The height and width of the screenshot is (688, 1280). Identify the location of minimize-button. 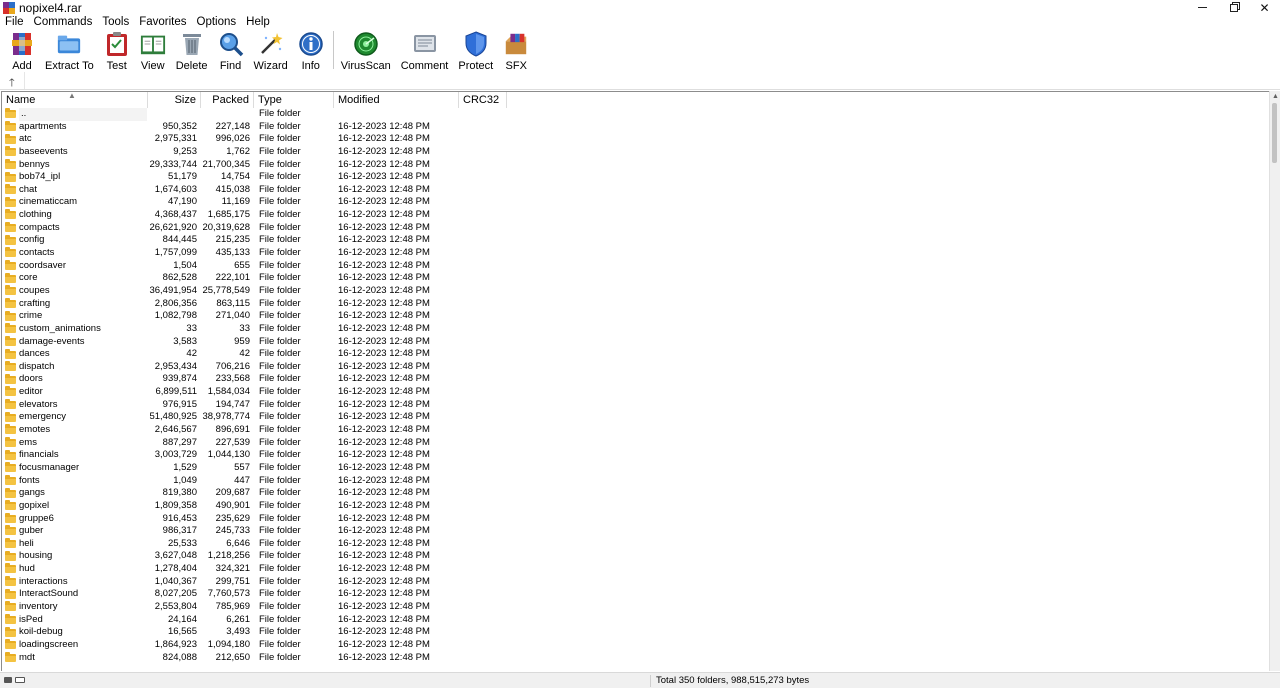
(1202, 7).